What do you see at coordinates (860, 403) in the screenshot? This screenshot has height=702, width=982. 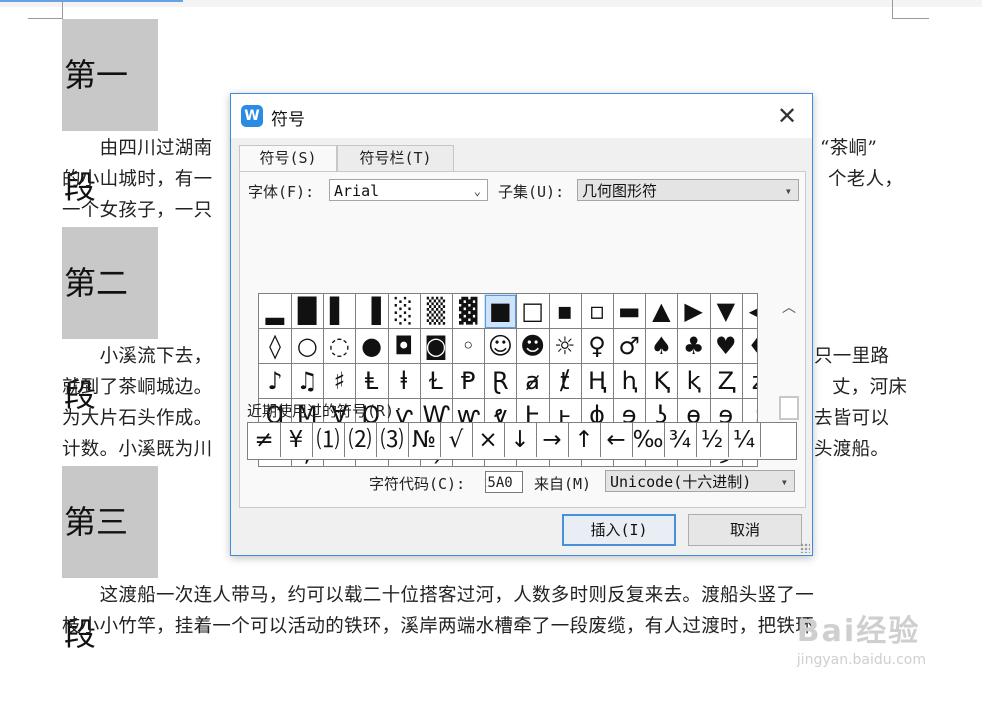 I see `paragraph-2-right: 只一里路 丈，河床 去皆可以 头渡船。` at bounding box center [860, 403].